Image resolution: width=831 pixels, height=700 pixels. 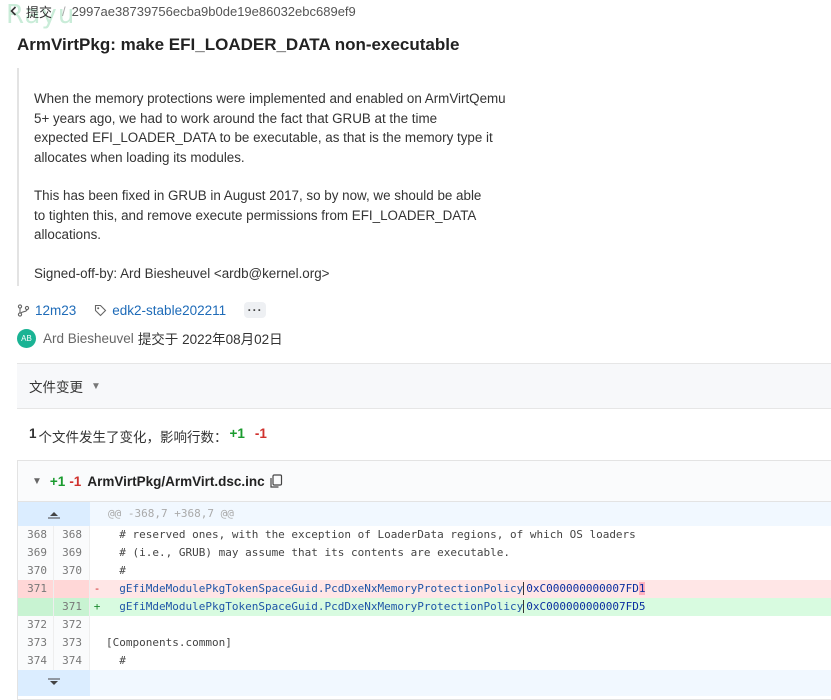 What do you see at coordinates (13, 11) in the screenshot?
I see `chevron-left-icon` at bounding box center [13, 11].